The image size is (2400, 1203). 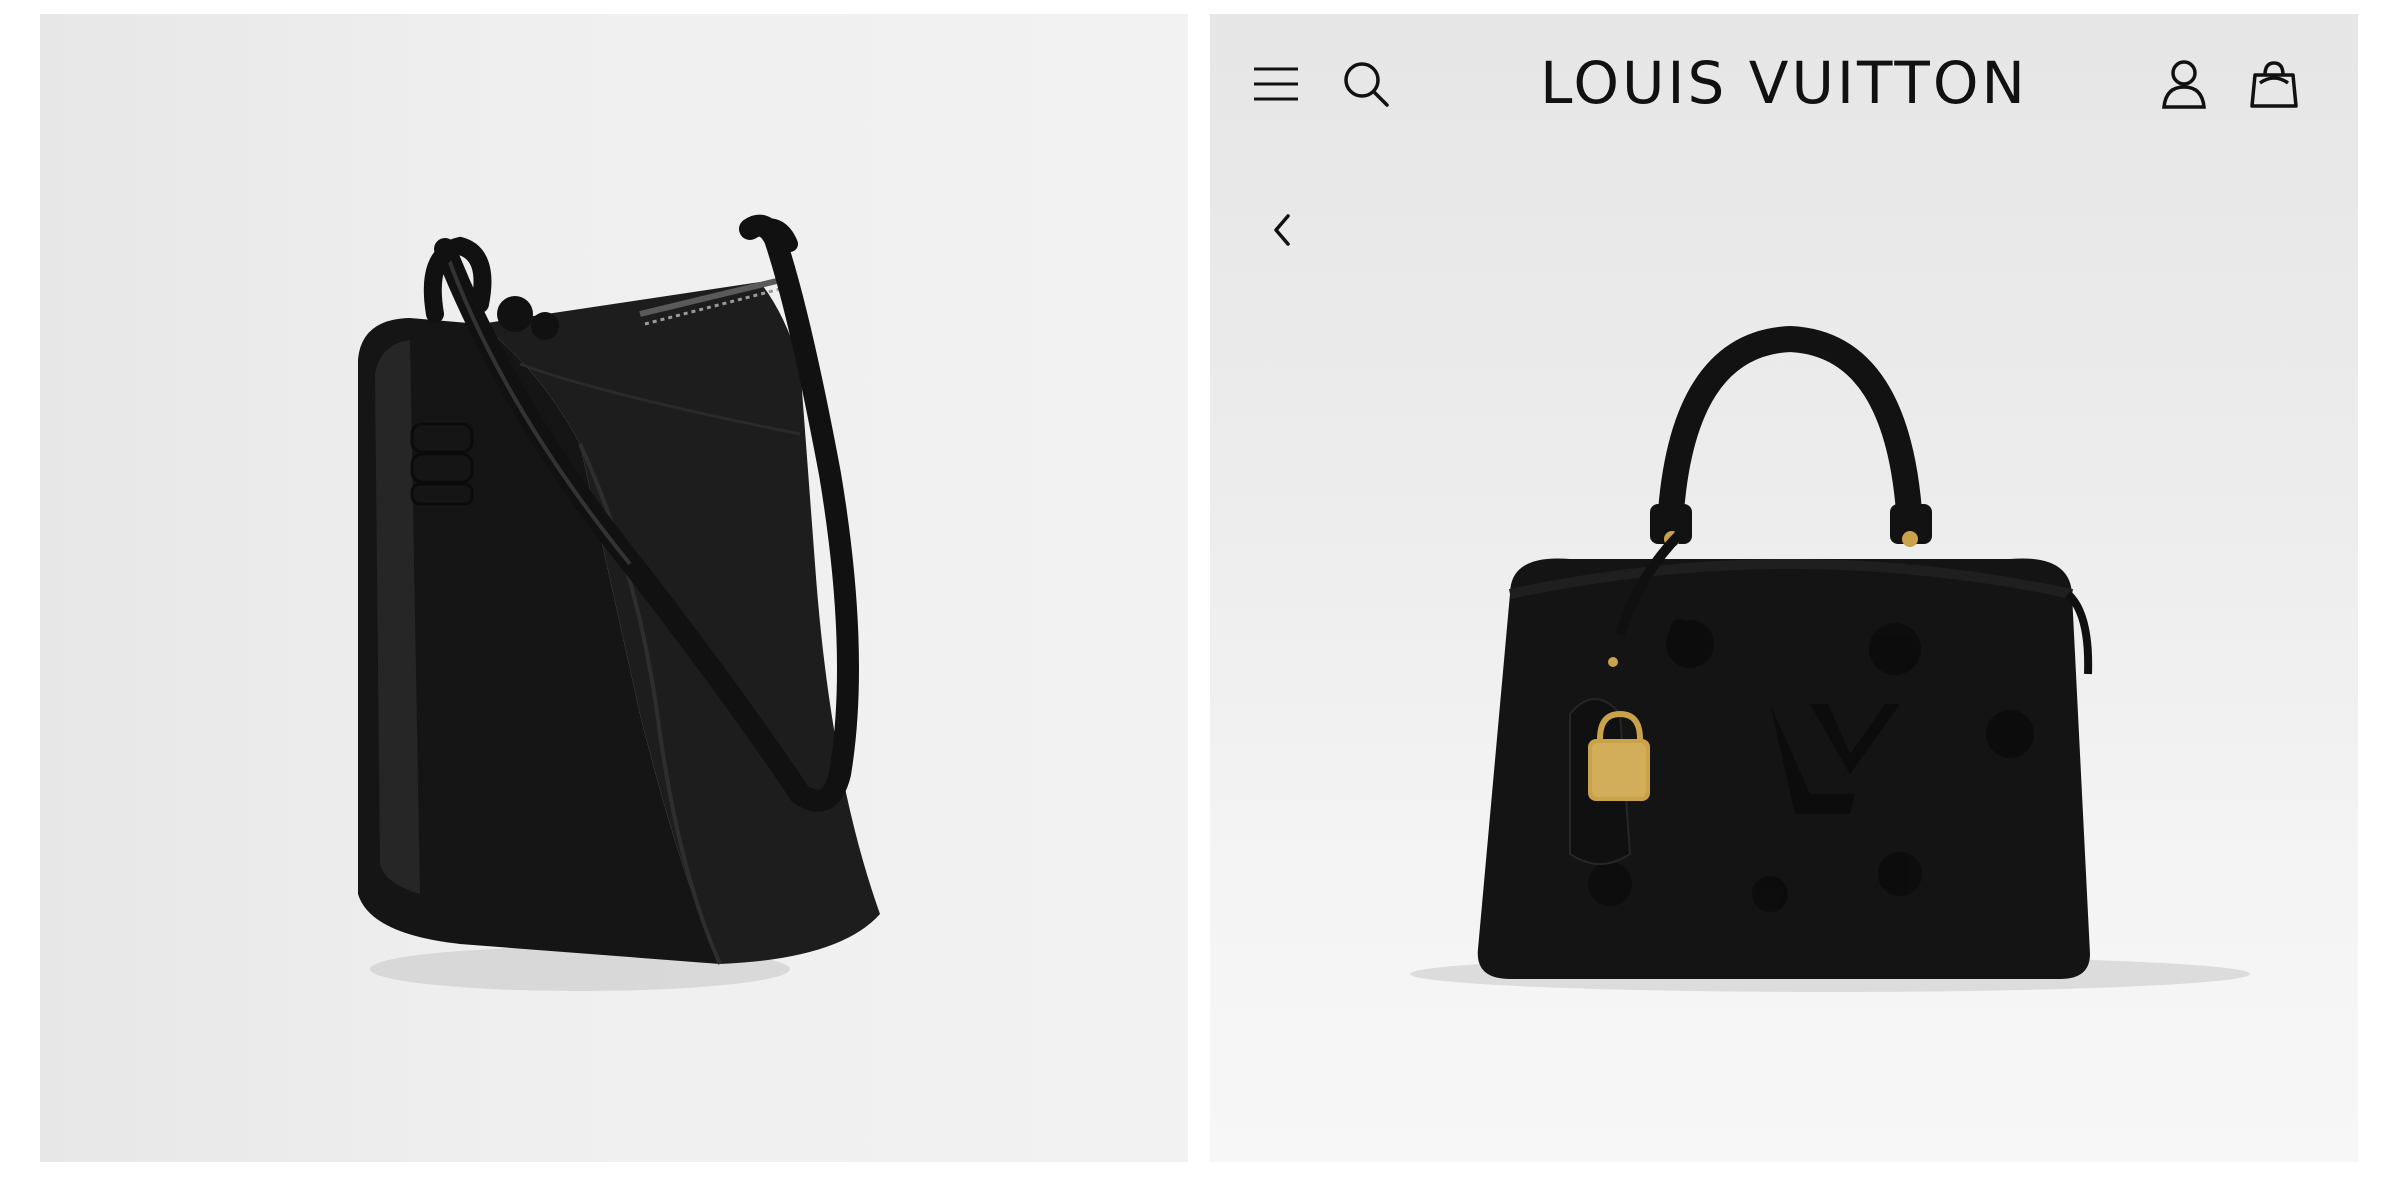 I want to click on shopping-bag-button, so click(x=2274, y=84).